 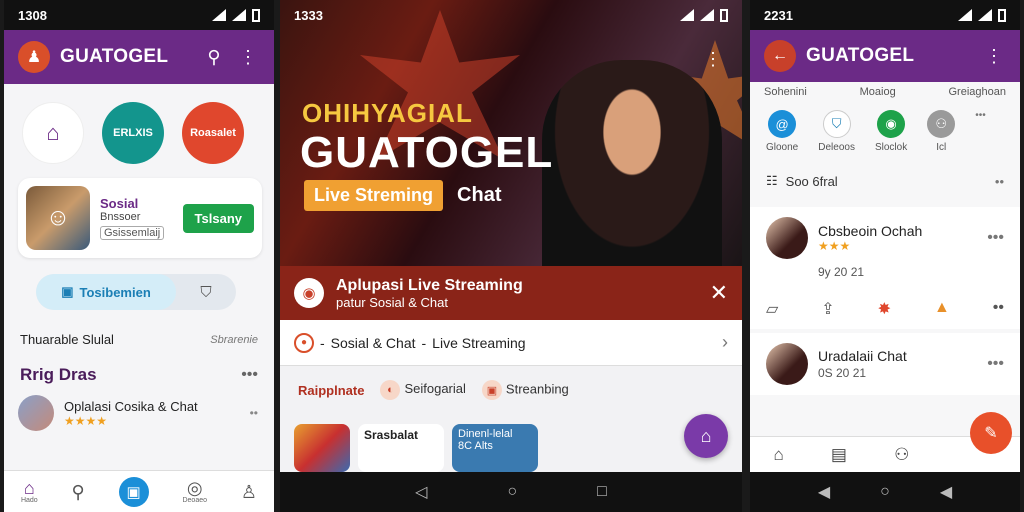 What do you see at coordinates (304, 342) in the screenshot?
I see `category-icon: ●` at bounding box center [304, 342].